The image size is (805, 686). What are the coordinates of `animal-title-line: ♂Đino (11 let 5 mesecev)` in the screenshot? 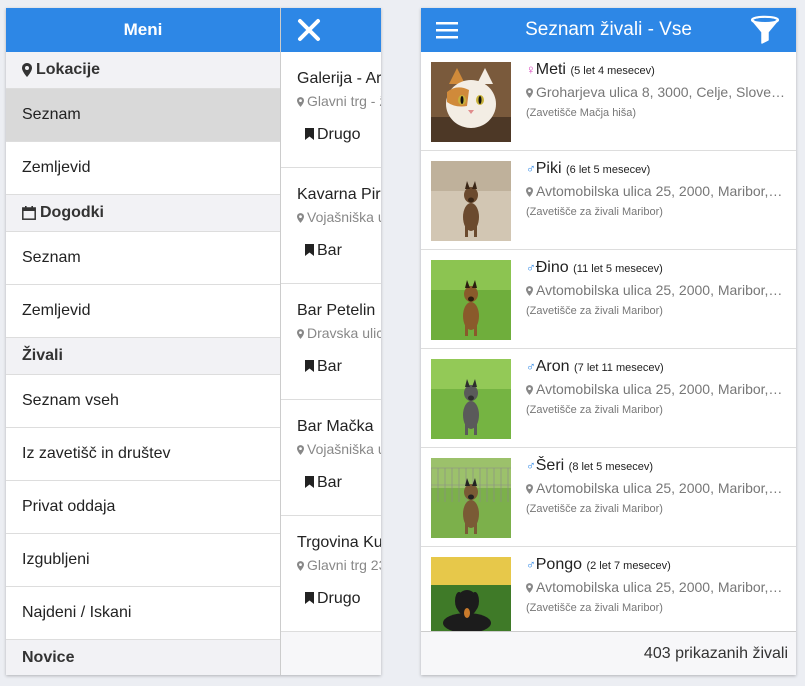 It's located at (656, 268).